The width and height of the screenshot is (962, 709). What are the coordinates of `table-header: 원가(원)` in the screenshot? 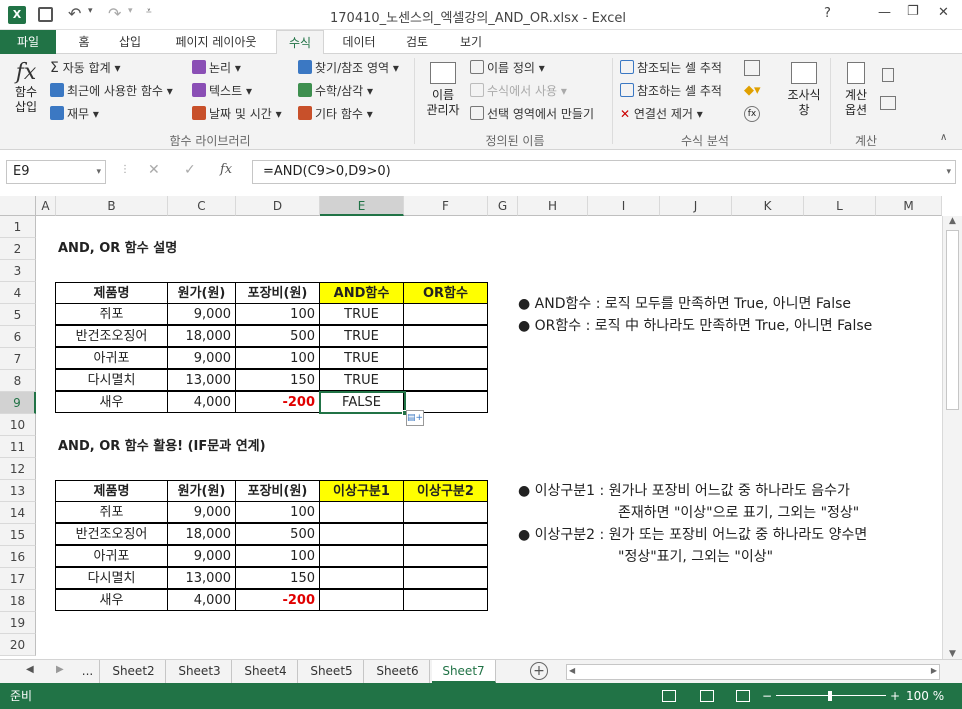 It's located at (201, 491).